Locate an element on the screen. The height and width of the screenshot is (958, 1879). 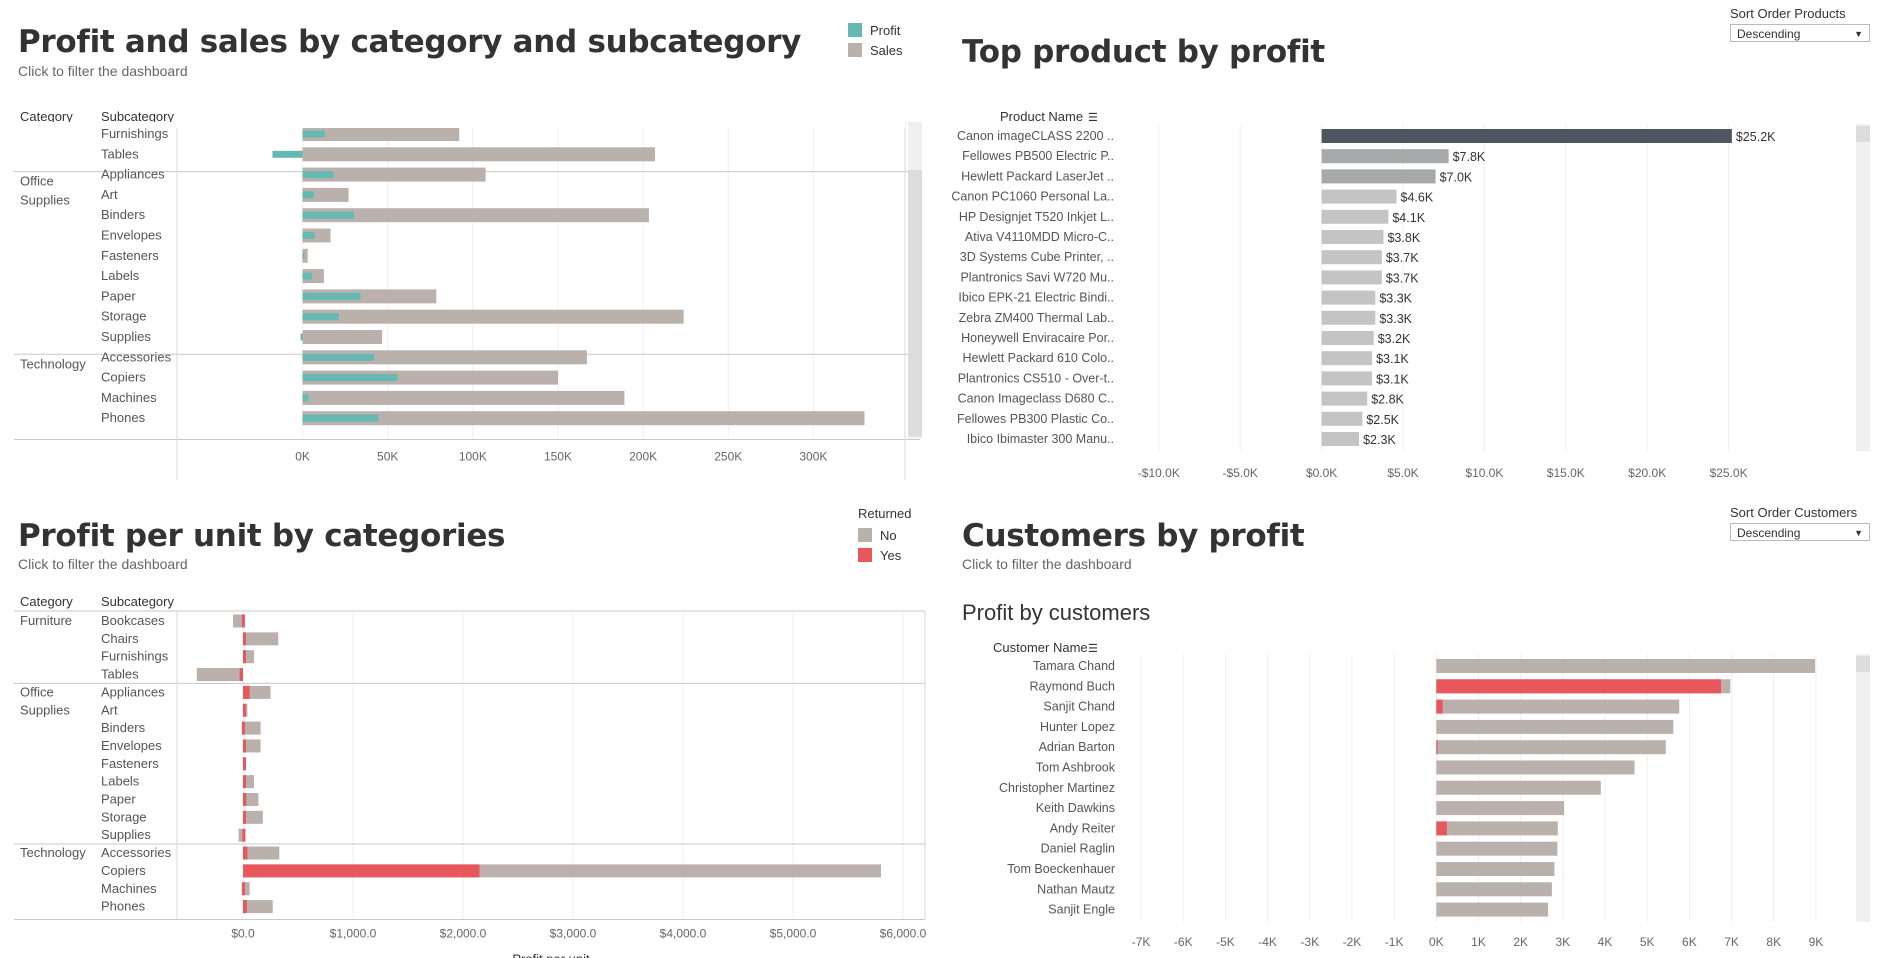
profit-bar-envelopes is located at coordinates (308, 235).